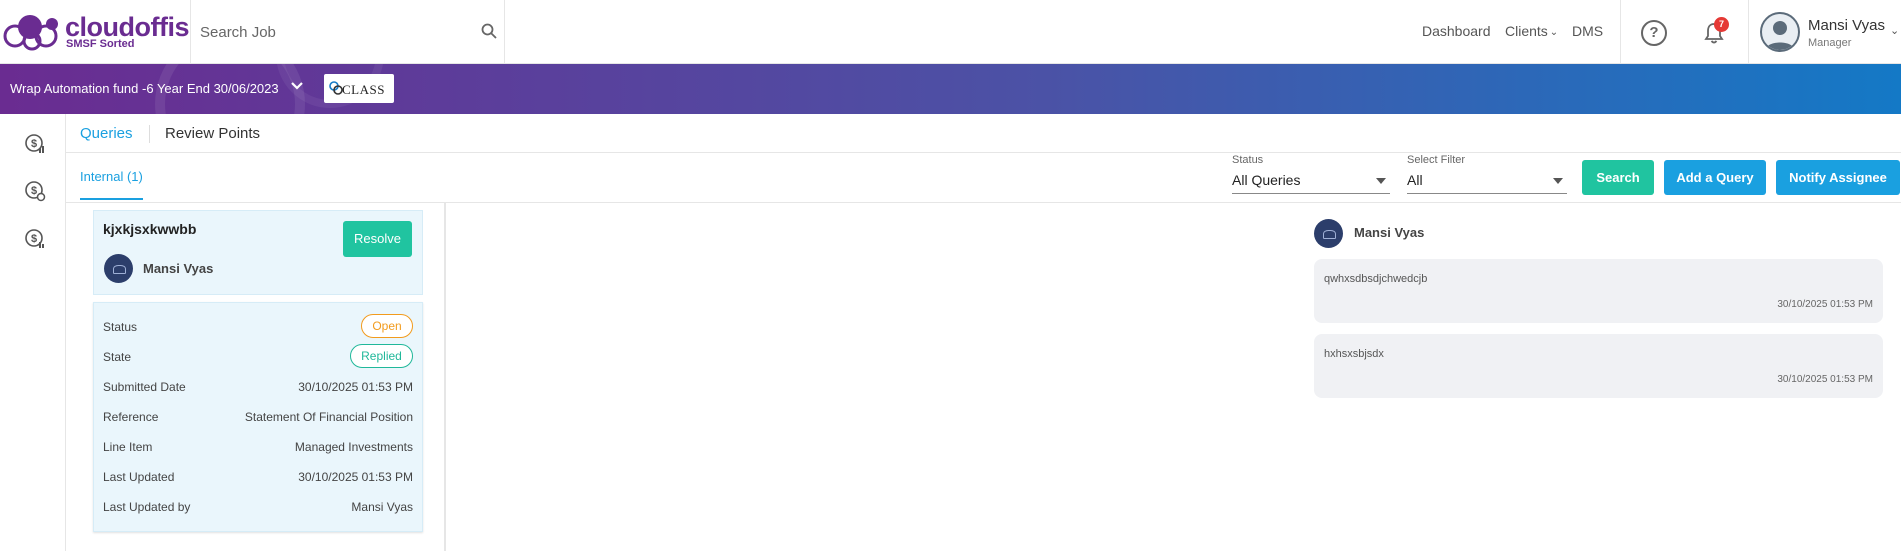 This screenshot has height=551, width=1901. What do you see at coordinates (297, 86) in the screenshot?
I see `fund-dropdown-chevron-icon` at bounding box center [297, 86].